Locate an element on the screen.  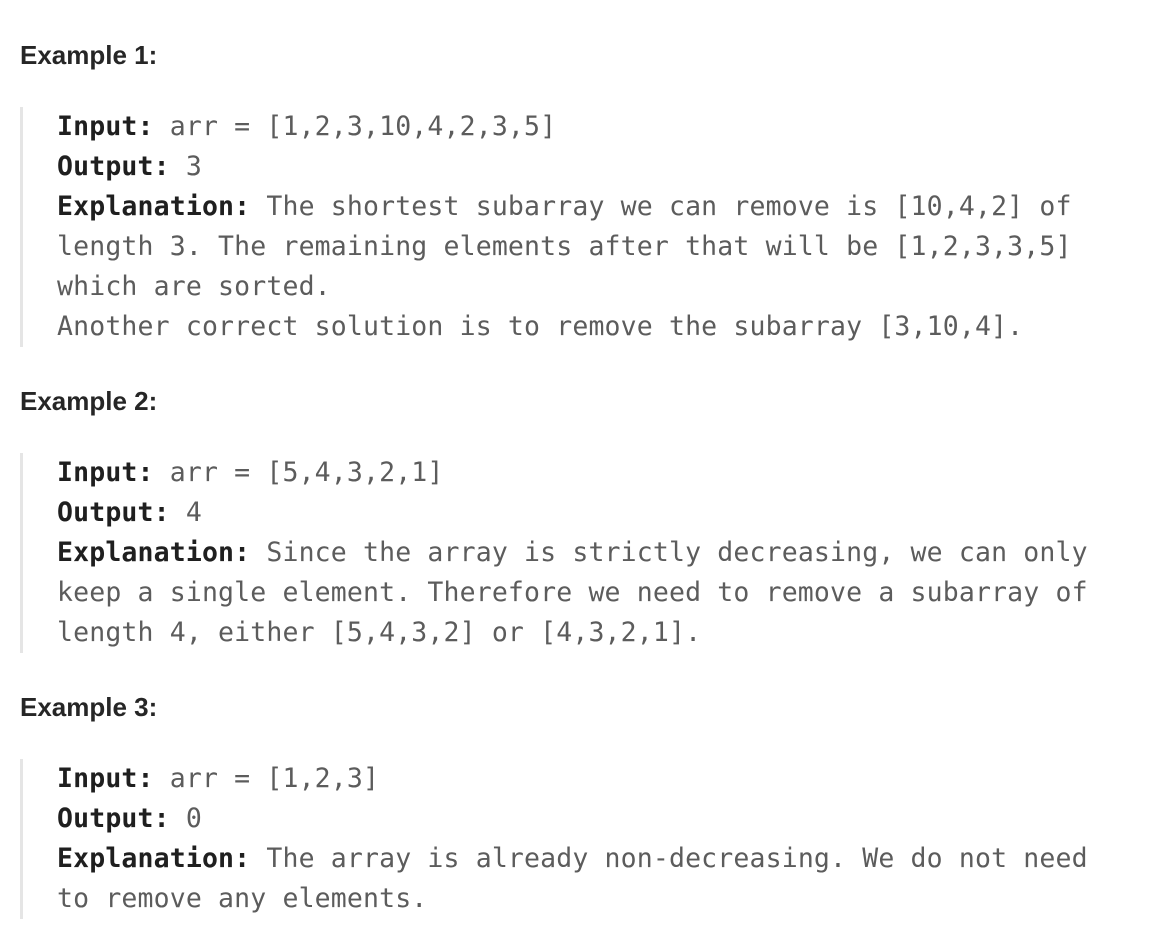
explanation-text: which are sorted. is located at coordinates (194, 286).